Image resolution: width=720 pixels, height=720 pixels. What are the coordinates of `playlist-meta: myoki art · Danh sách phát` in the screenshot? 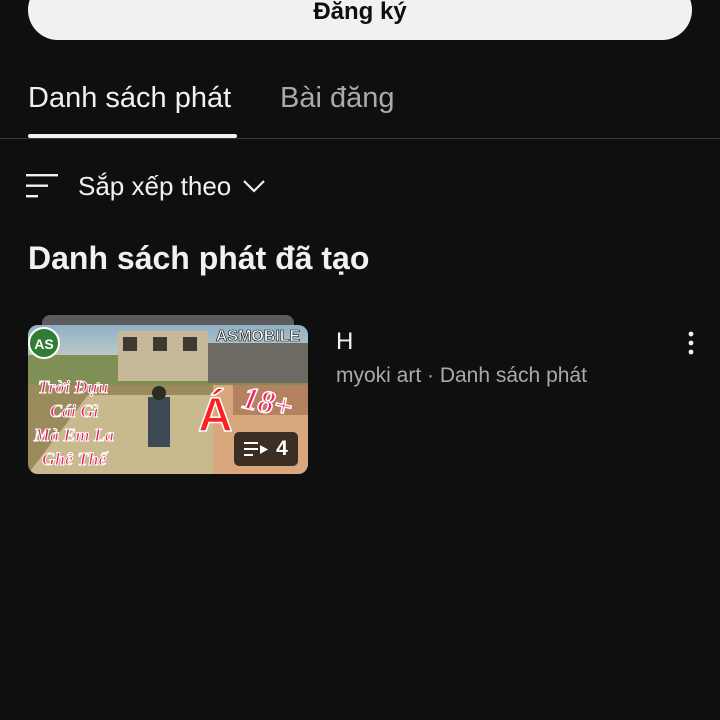 It's located at (461, 375).